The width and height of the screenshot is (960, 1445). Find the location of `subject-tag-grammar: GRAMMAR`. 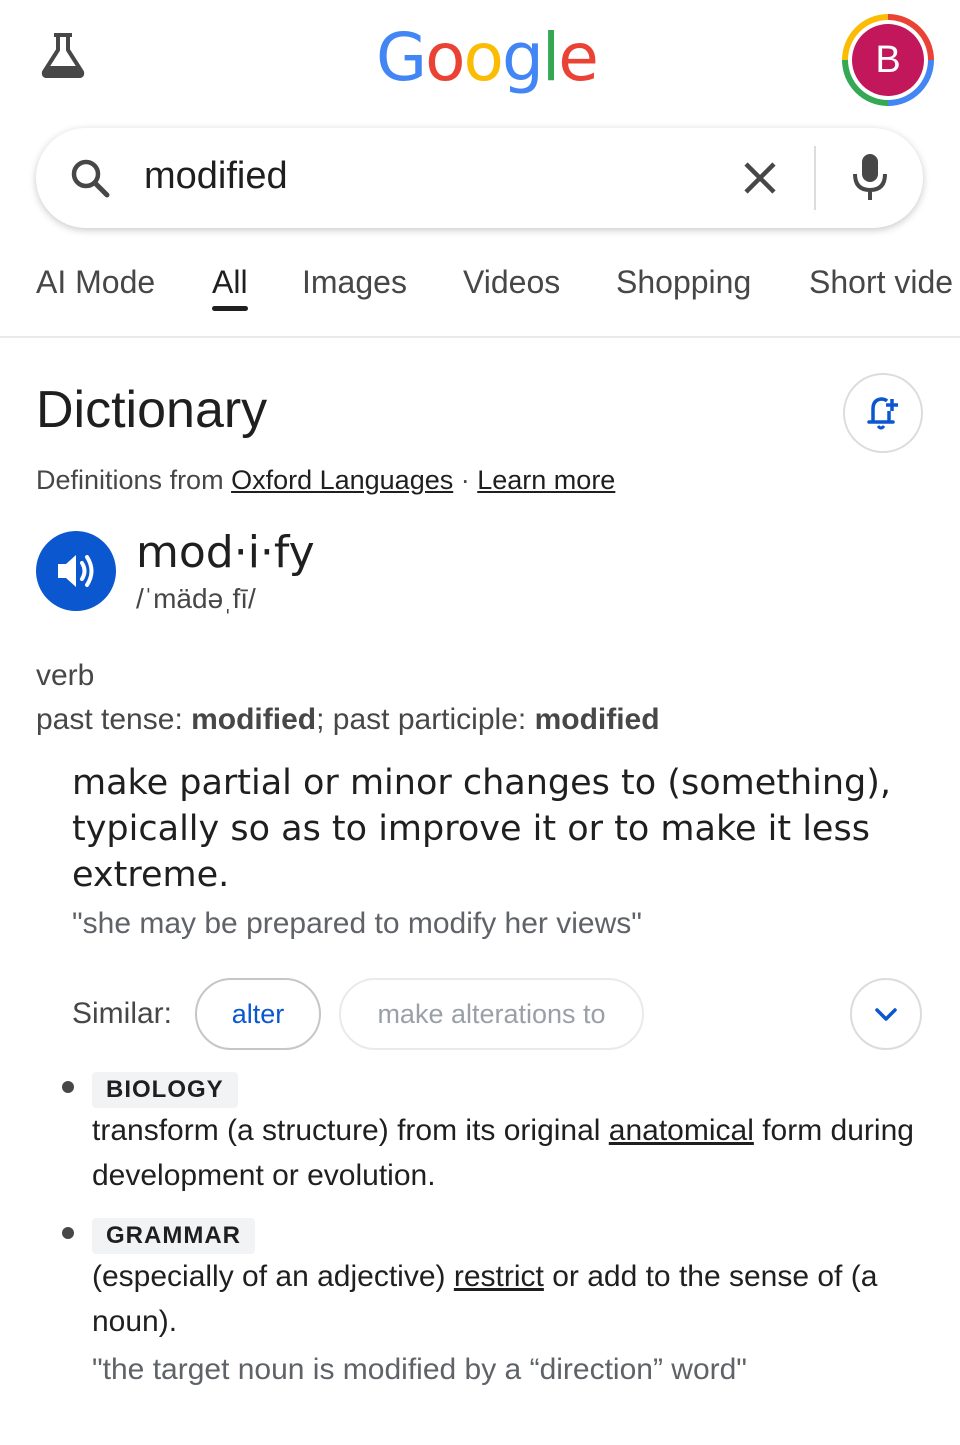

subject-tag-grammar: GRAMMAR is located at coordinates (173, 1236).